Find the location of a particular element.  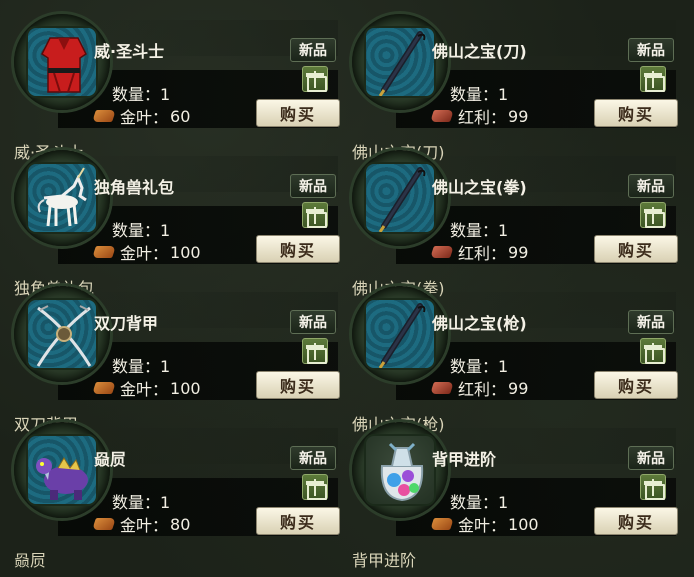

shop-card: 赑屃 数量：1 金叶： 80 新品 购买 赑屃 is located at coordinates (170, 492).